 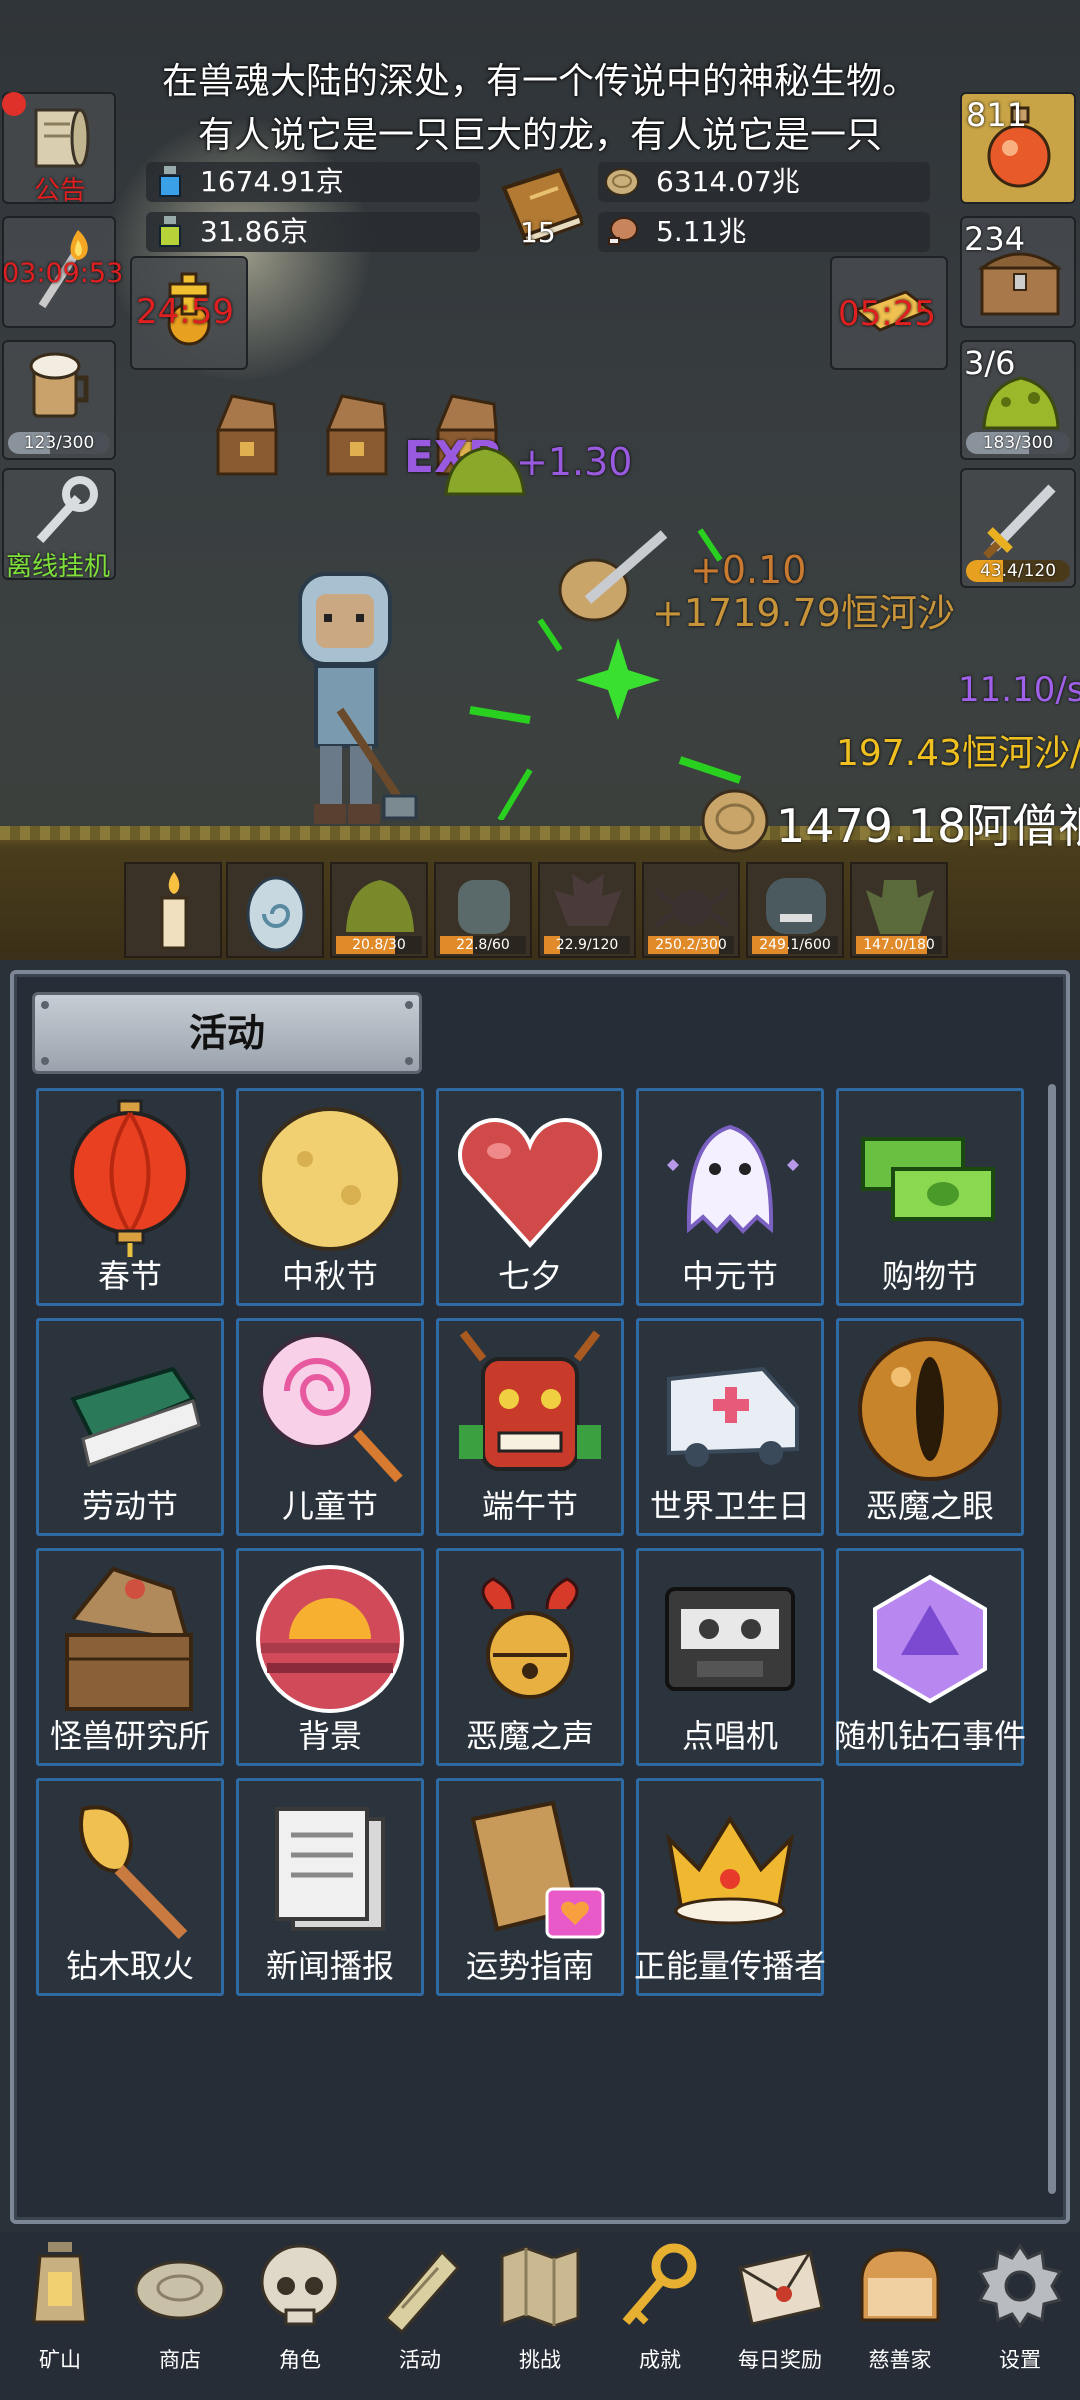 I want to click on zombie-monster-icon, so click(x=484, y=907).